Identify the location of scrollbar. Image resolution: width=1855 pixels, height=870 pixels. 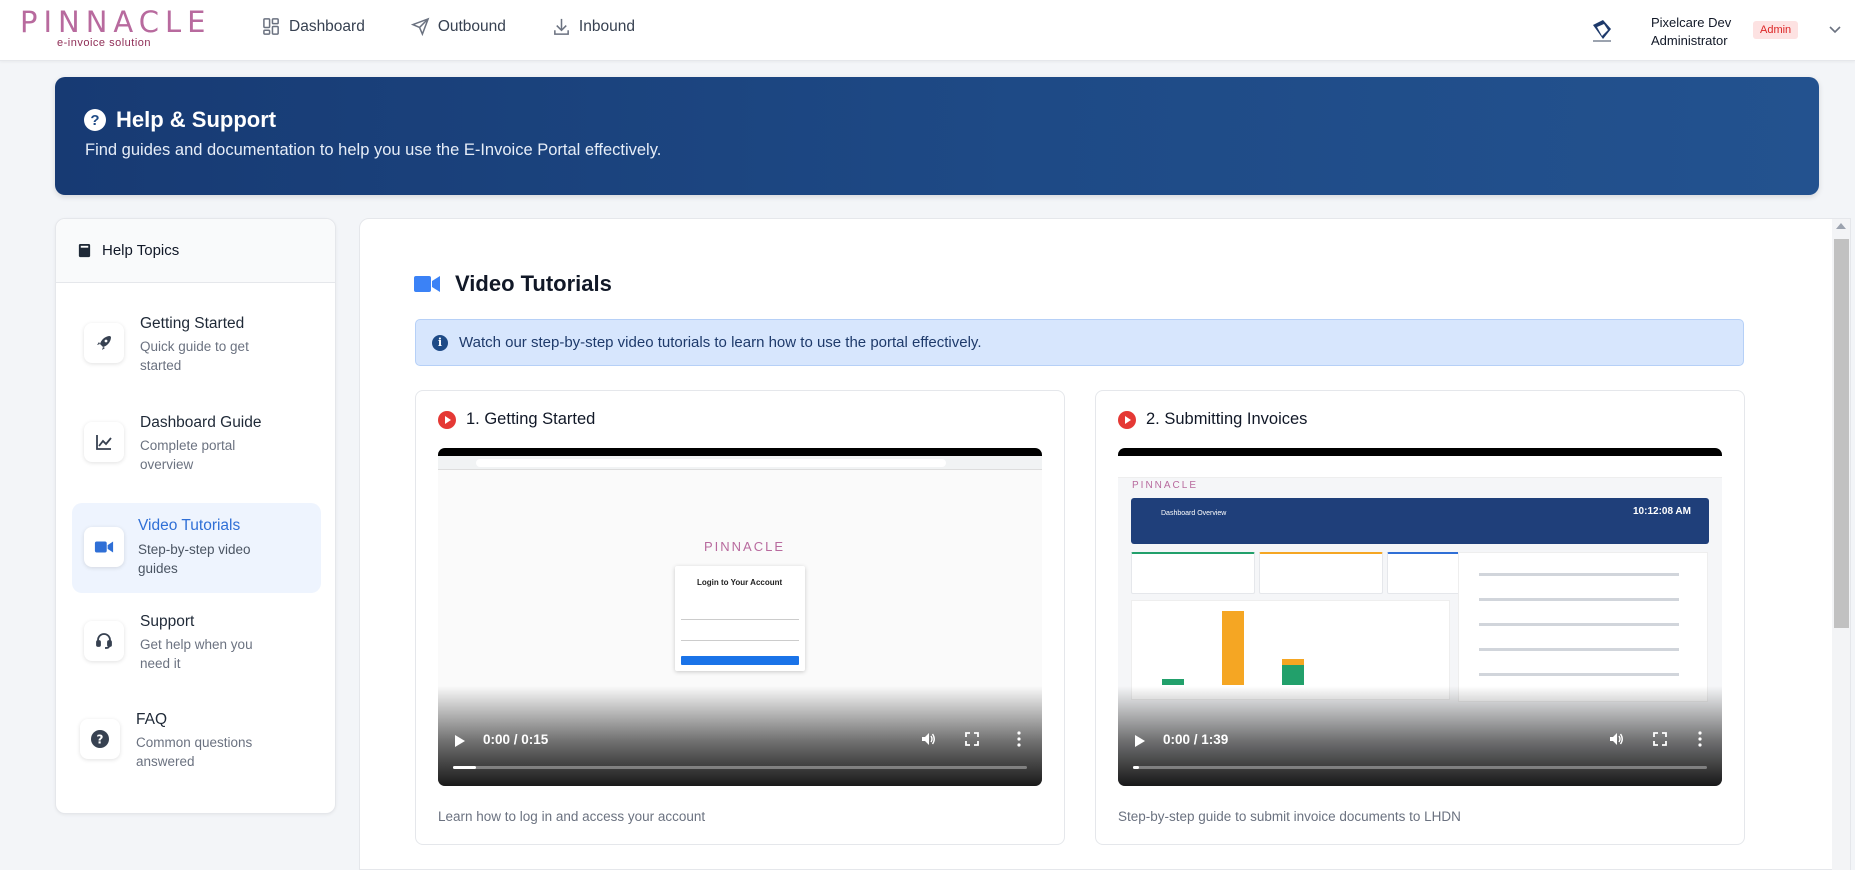
(1841, 544).